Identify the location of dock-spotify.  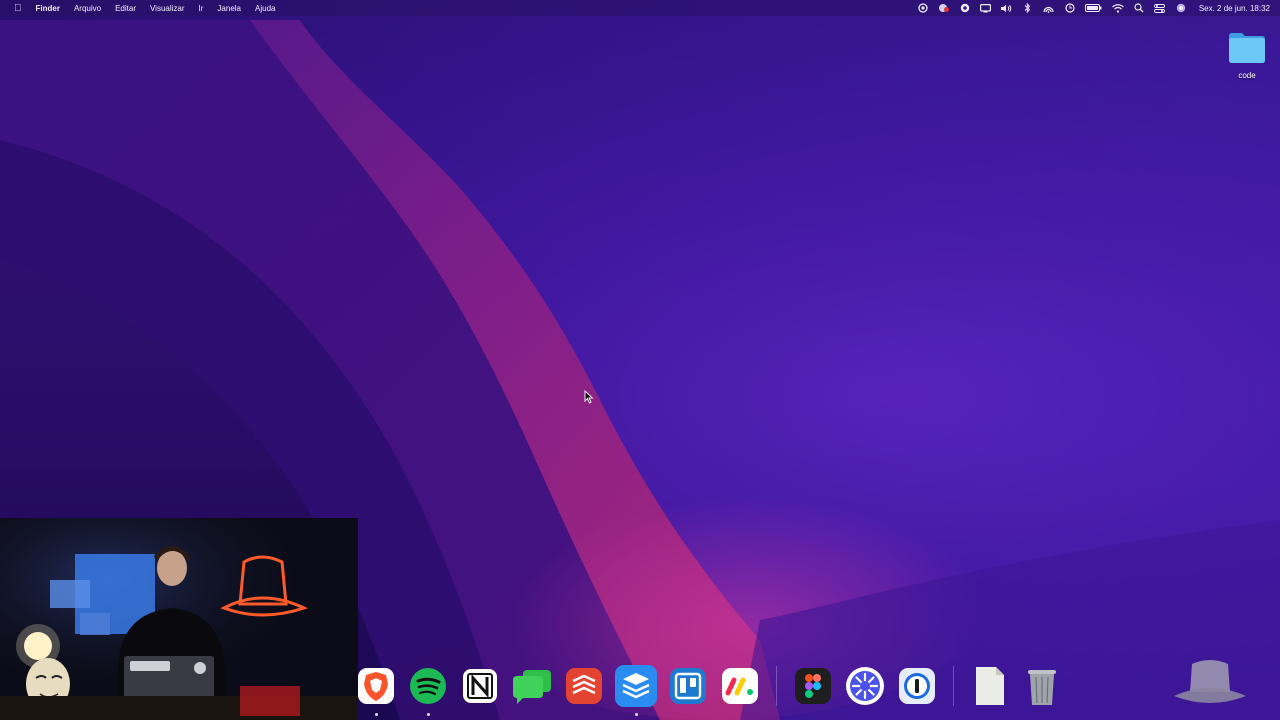
(428, 690).